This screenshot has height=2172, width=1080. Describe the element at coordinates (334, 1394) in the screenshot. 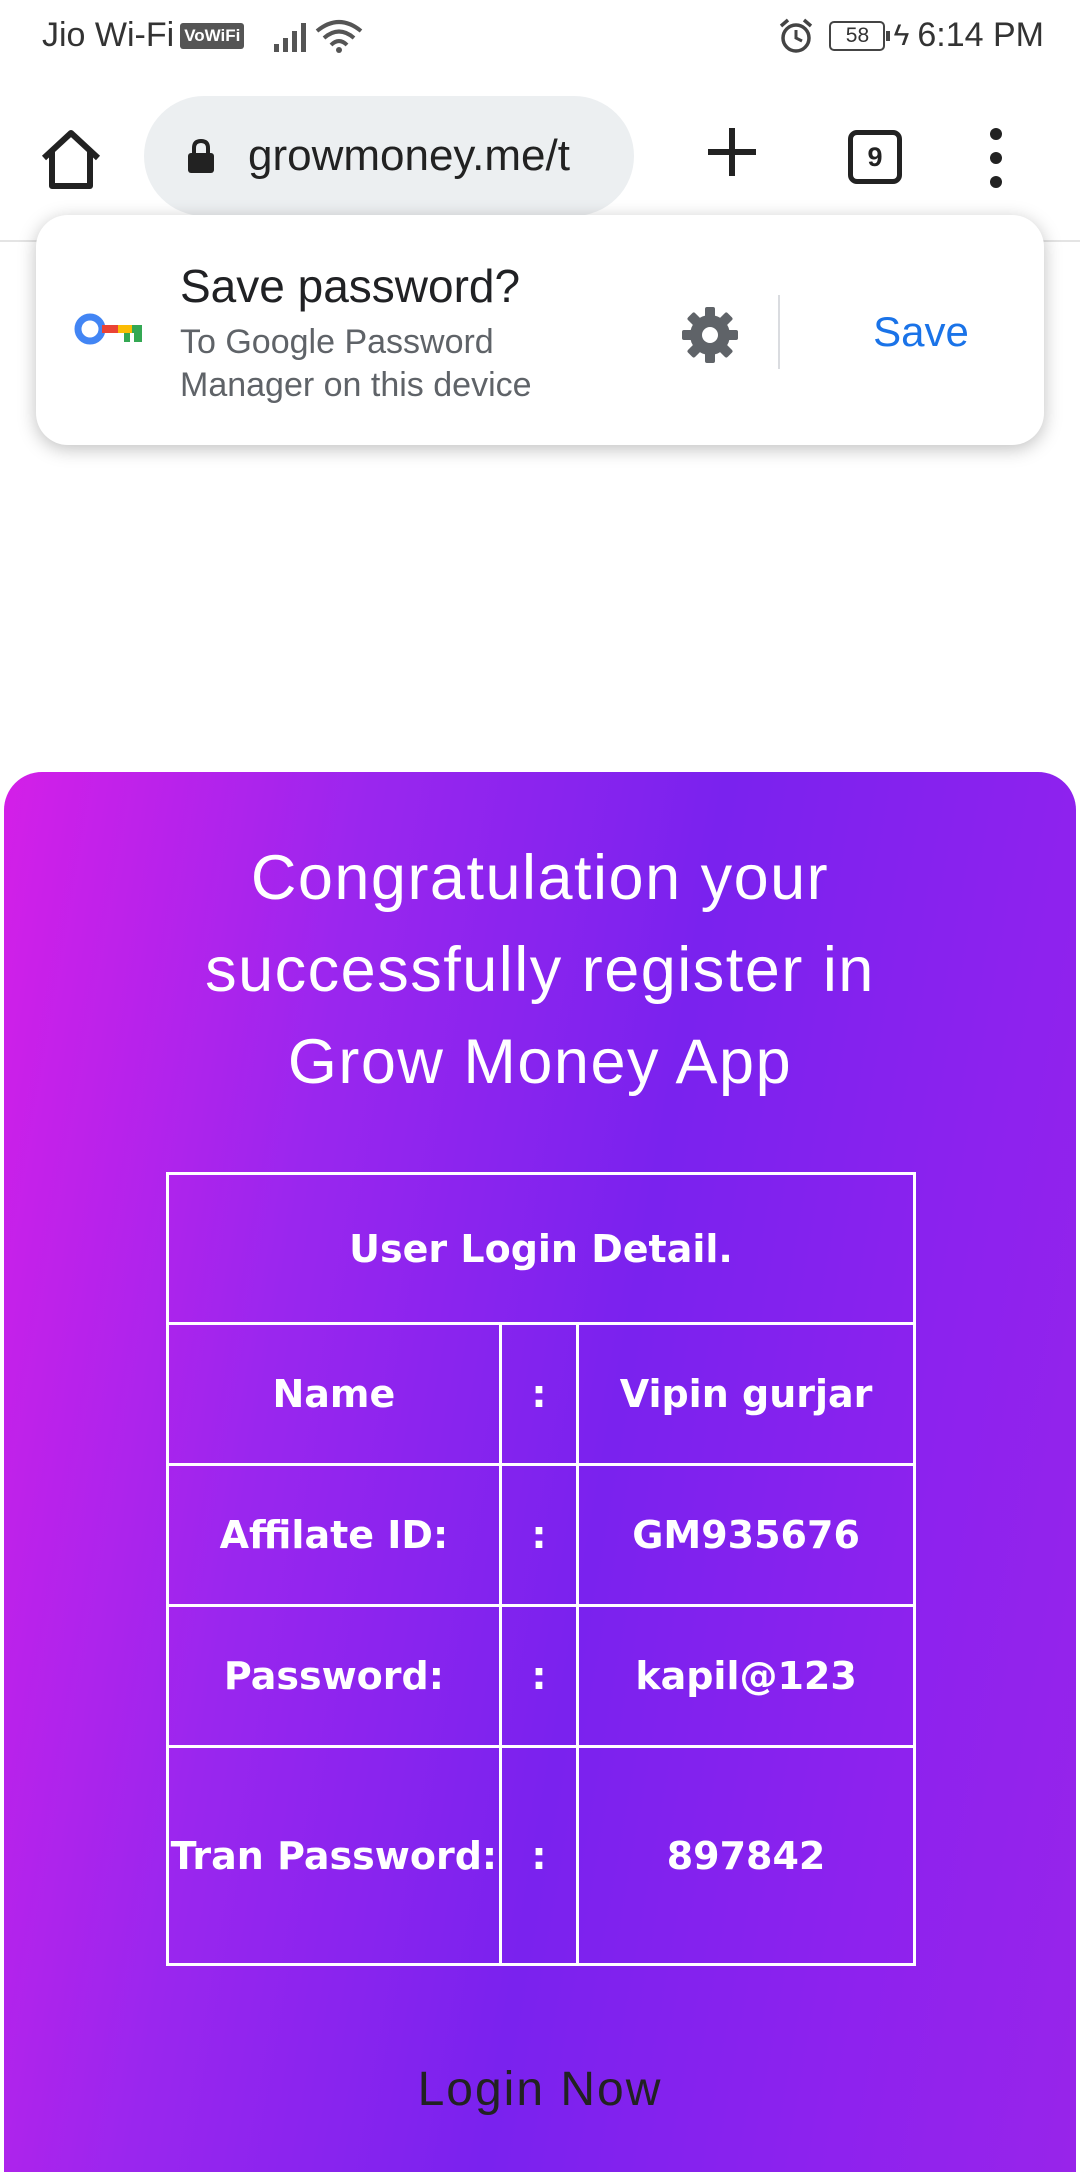

I see `row-label: Name` at that location.